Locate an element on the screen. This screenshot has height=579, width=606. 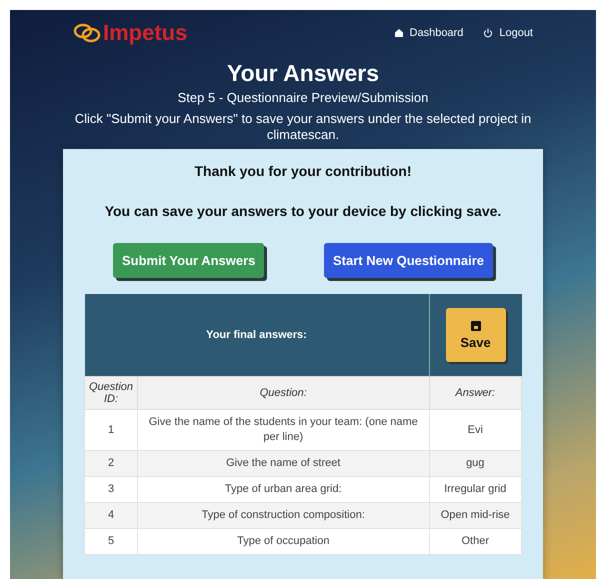
logo-text: Impetus is located at coordinates (145, 33).